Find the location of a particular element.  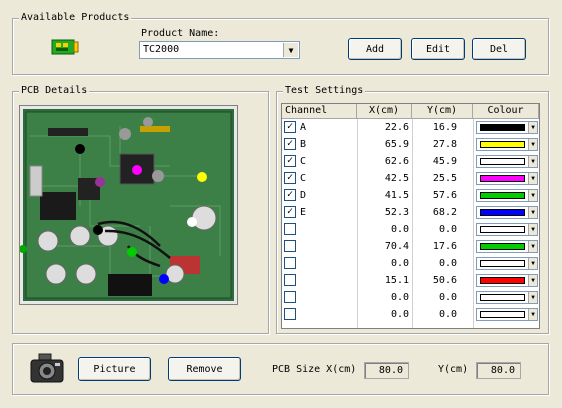

product-name-dropdown: TC2000 ▼ is located at coordinates (219, 50).